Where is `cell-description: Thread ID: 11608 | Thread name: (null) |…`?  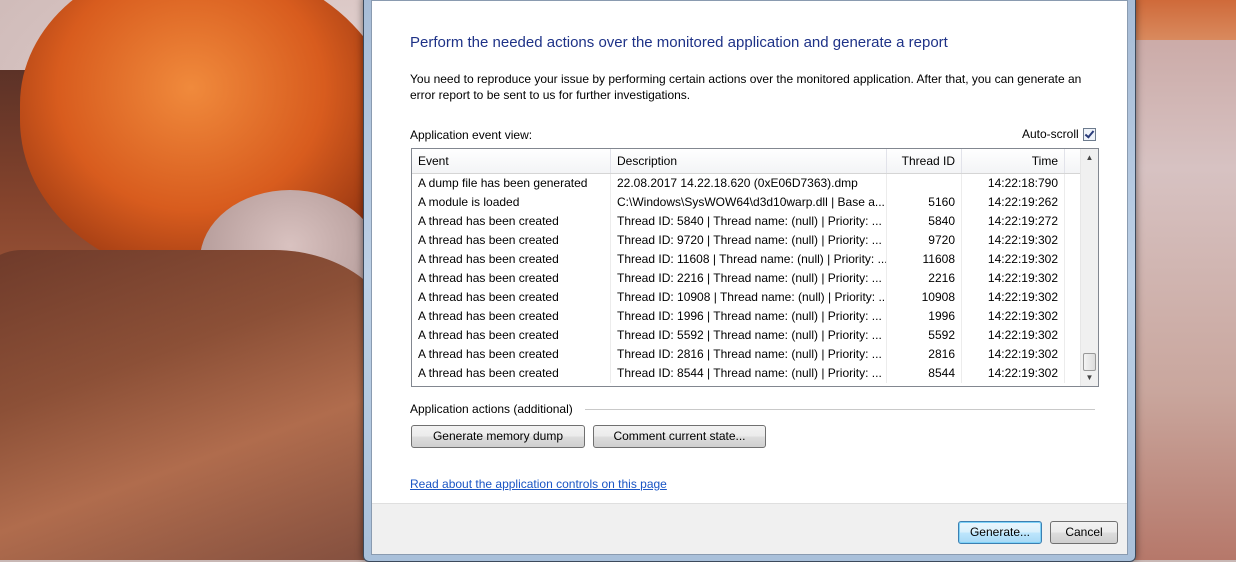 cell-description: Thread ID: 11608 | Thread name: (null) |… is located at coordinates (749, 259).